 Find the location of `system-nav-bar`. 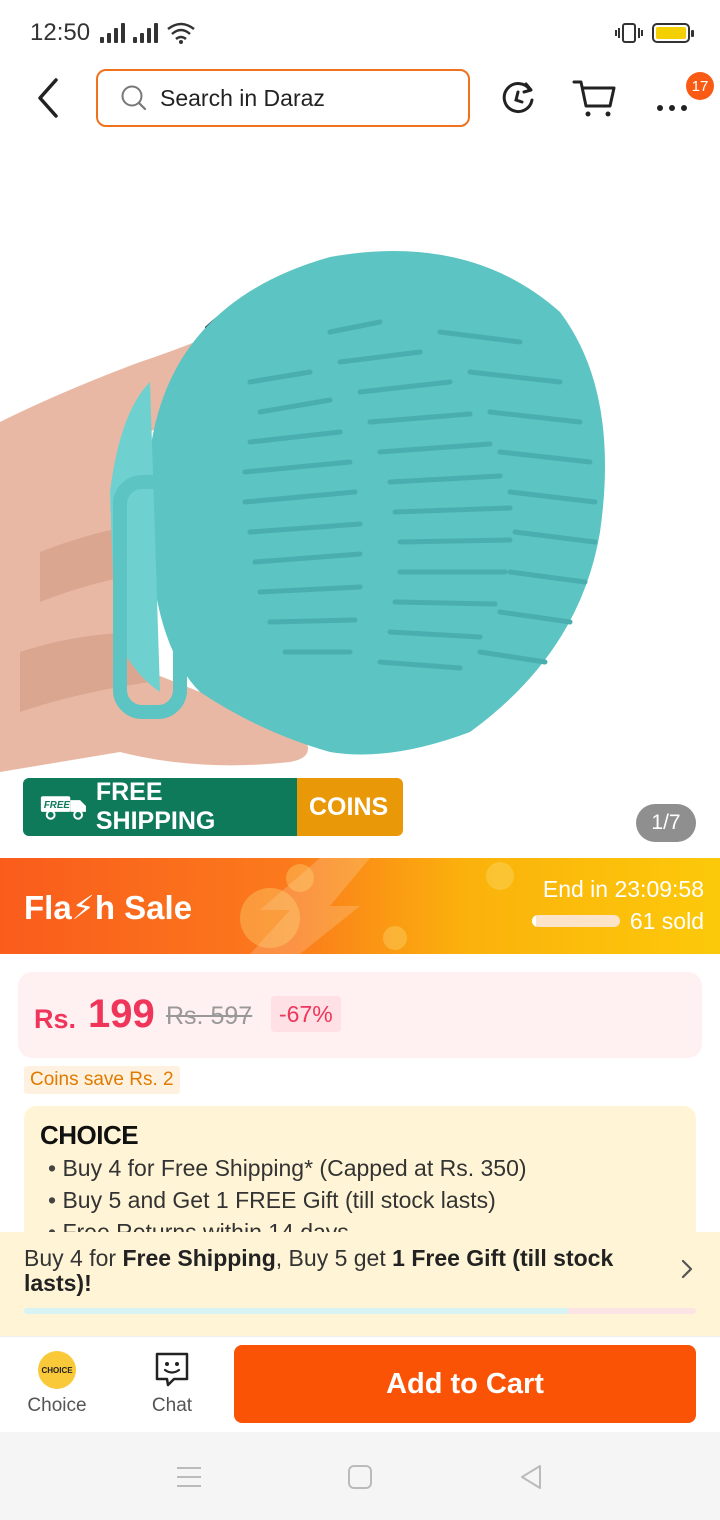

system-nav-bar is located at coordinates (360, 1476).